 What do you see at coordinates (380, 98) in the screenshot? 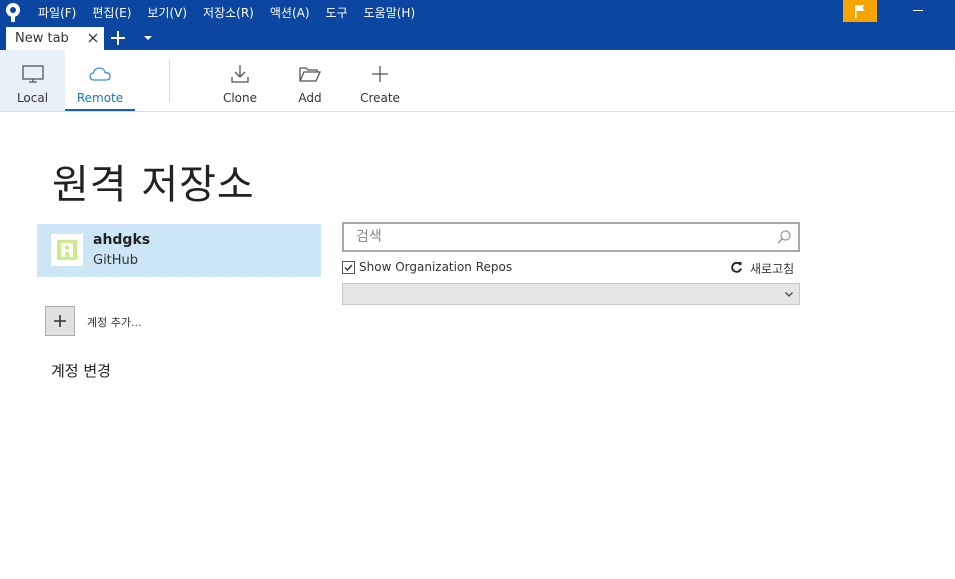
I see `create-label: Create` at bounding box center [380, 98].